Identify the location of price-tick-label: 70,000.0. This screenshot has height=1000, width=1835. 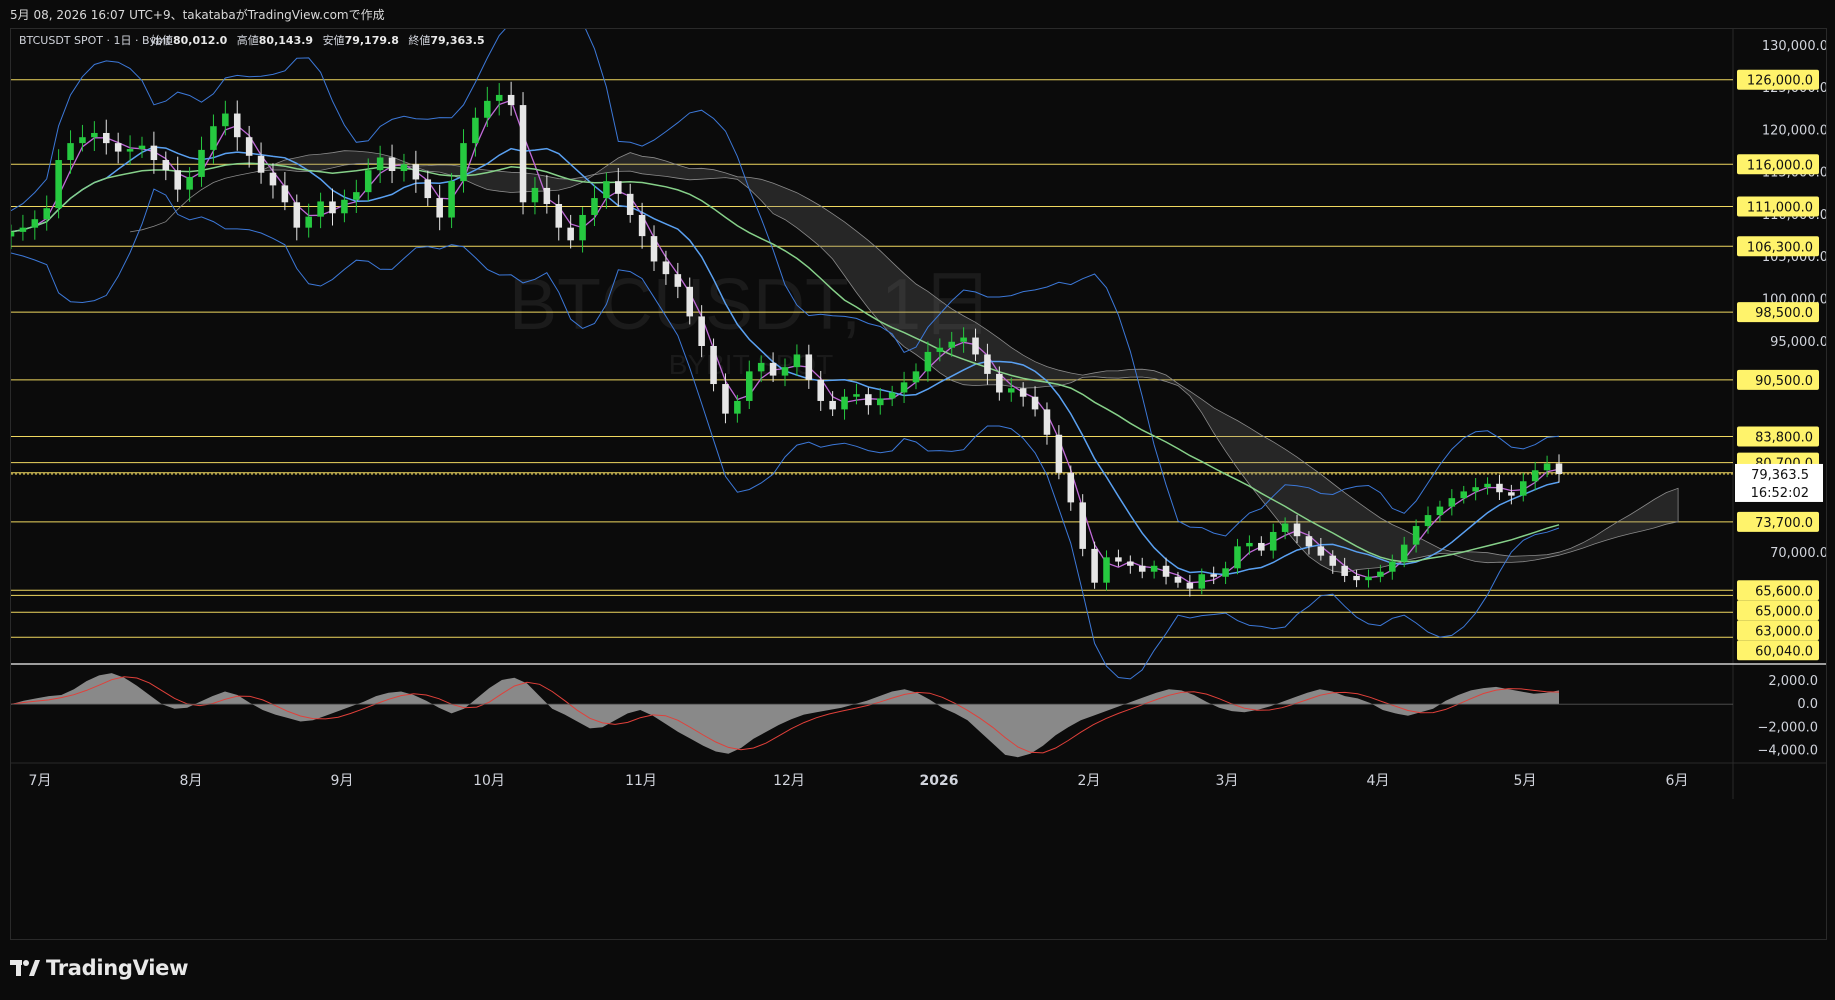
(1798, 553).